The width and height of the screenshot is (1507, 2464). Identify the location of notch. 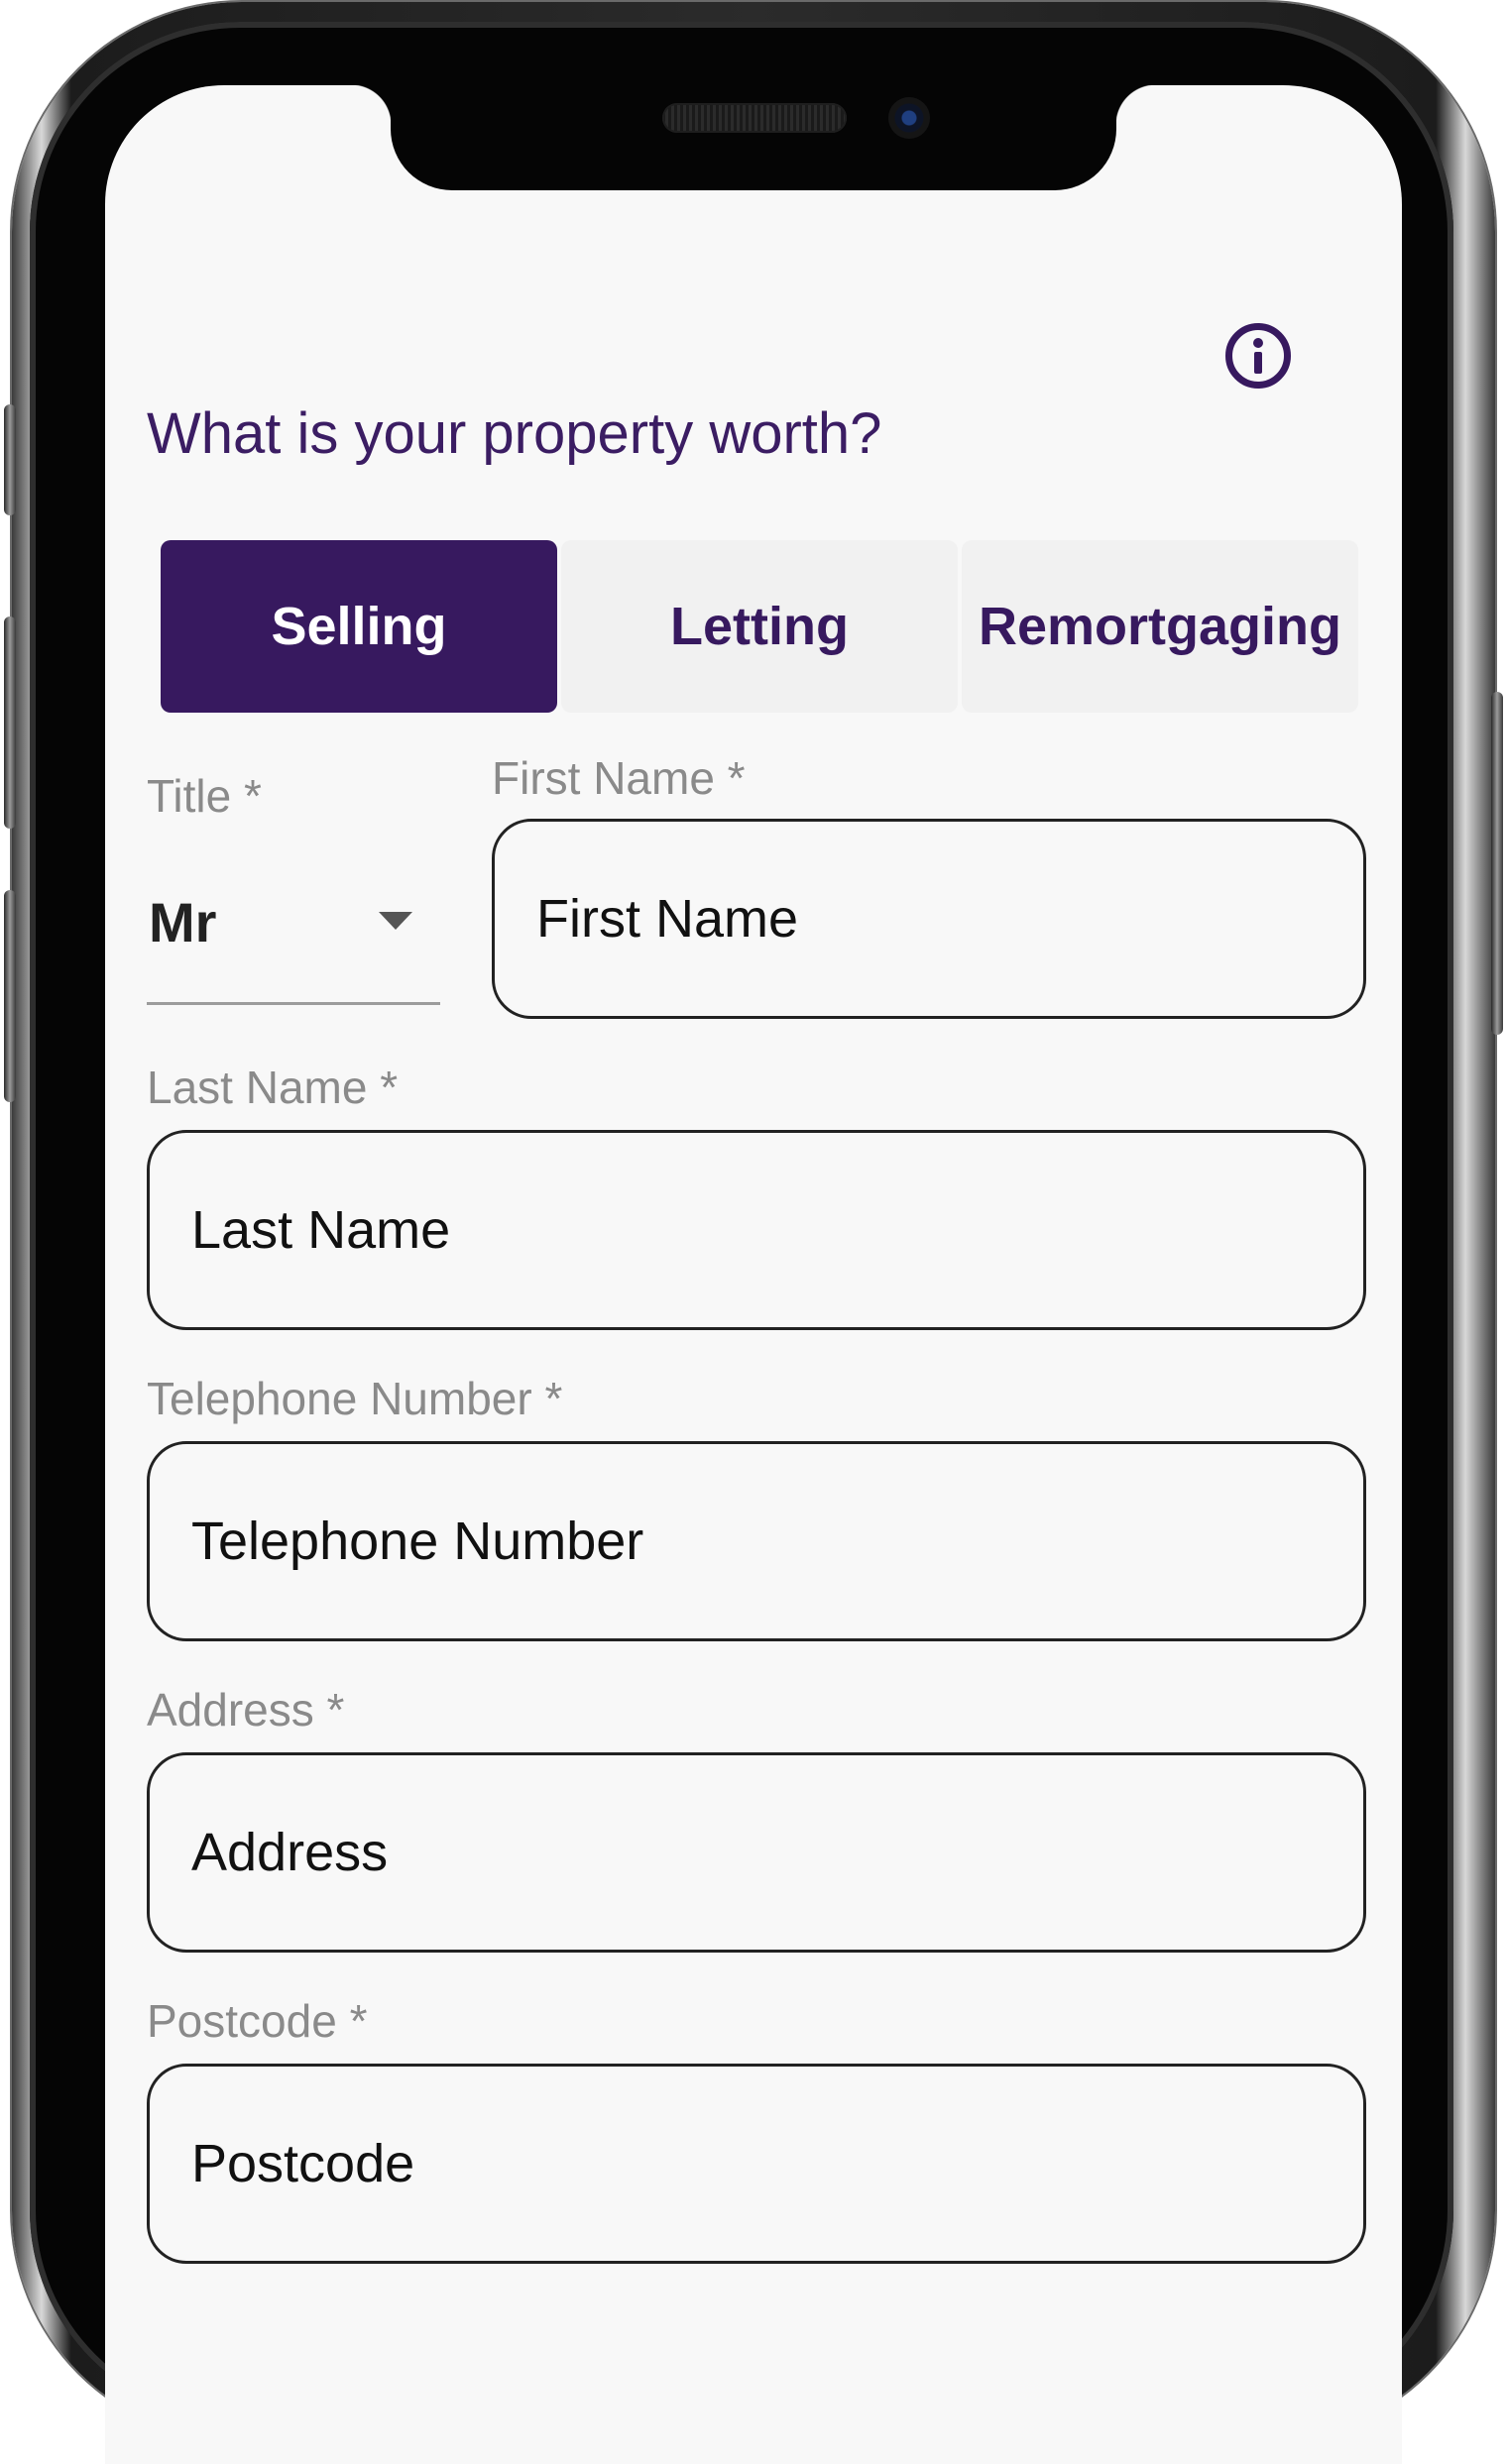
(753, 137).